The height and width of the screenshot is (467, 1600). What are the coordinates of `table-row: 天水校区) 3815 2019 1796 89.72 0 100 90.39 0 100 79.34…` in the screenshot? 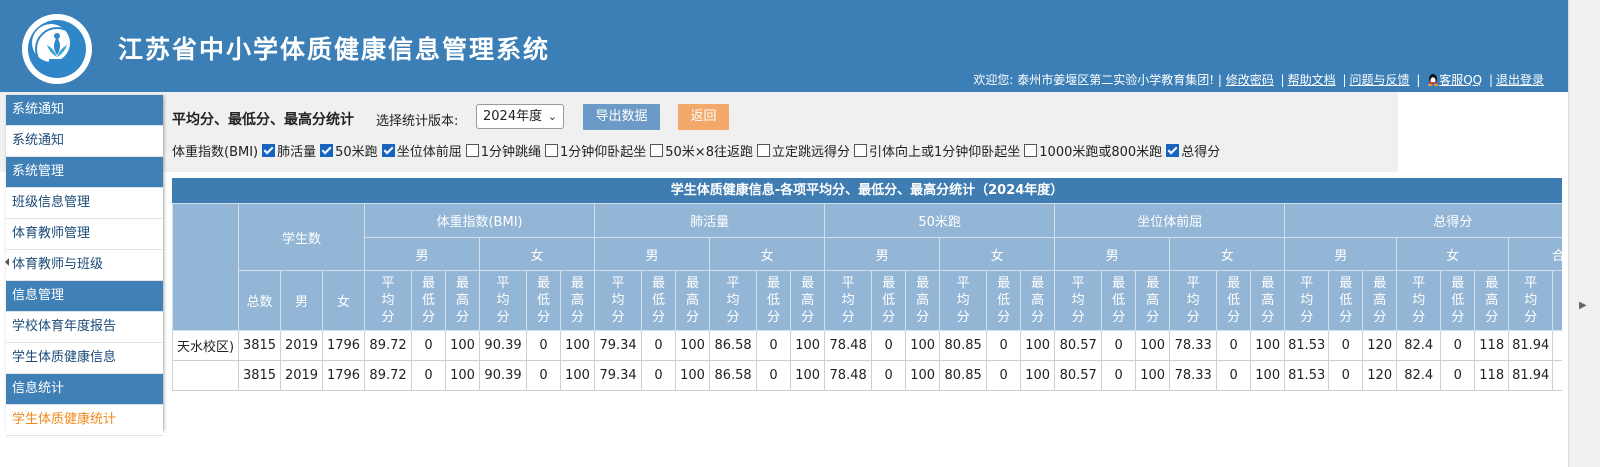 It's located at (867, 345).